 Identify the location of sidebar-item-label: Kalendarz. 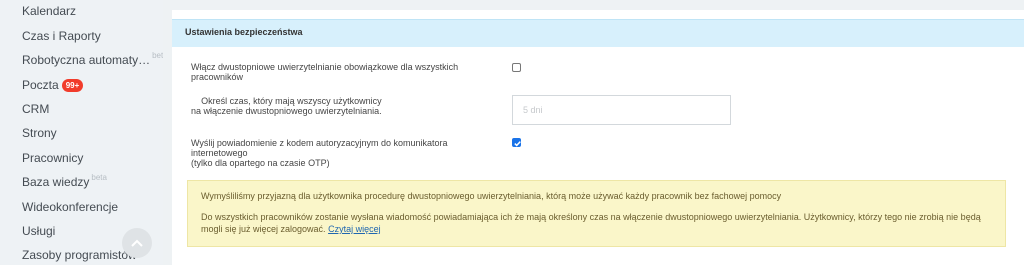
(49, 11).